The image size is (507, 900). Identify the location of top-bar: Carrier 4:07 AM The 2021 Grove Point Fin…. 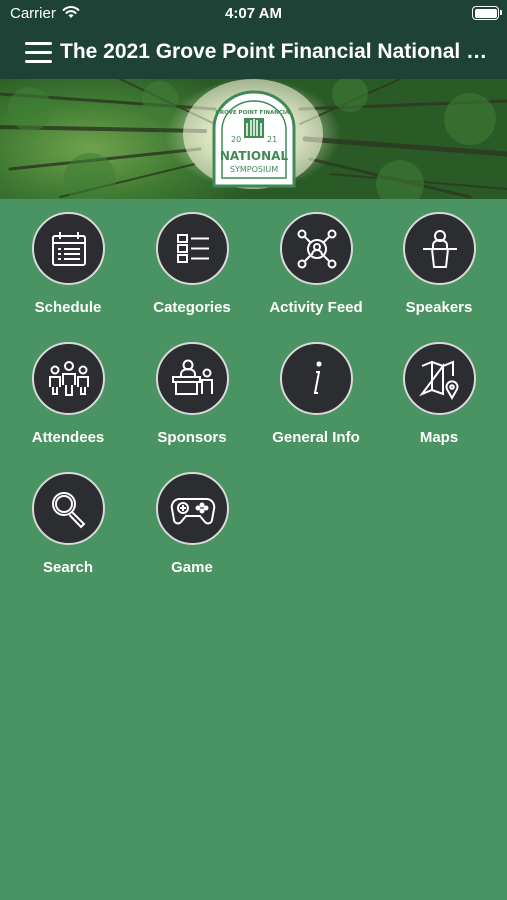
(253, 39).